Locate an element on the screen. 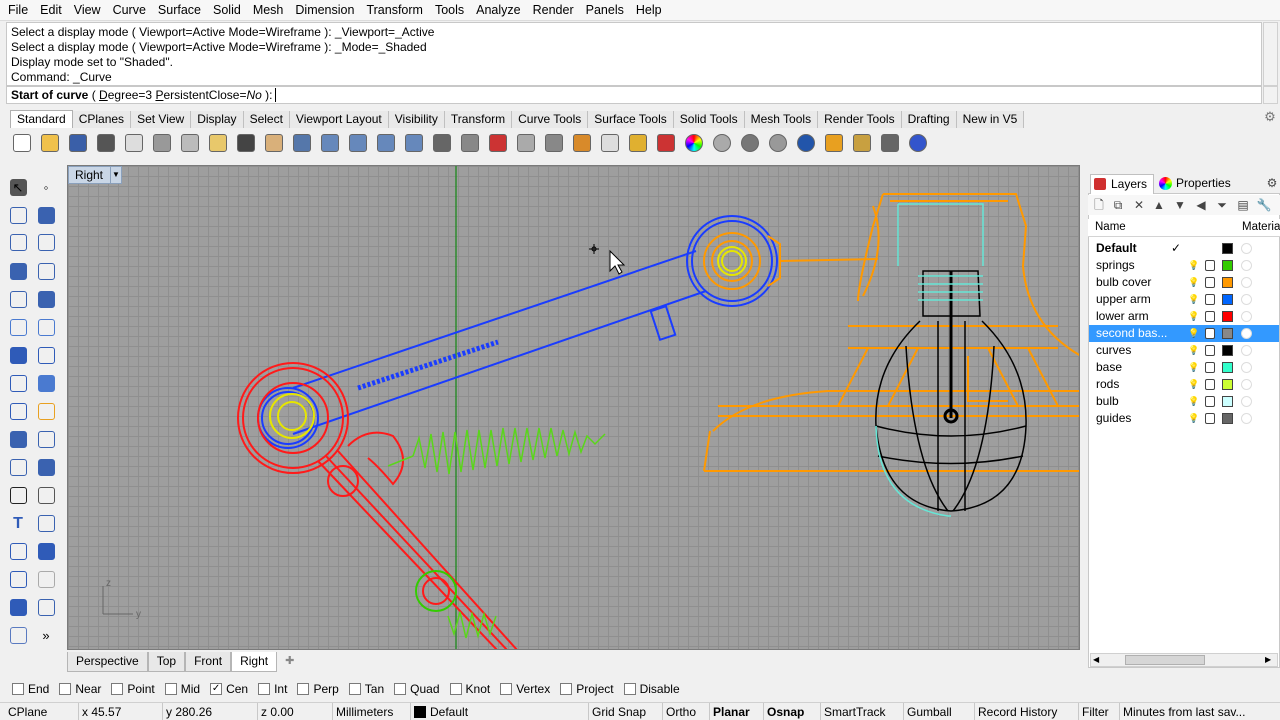 This screenshot has width=1280, height=720. chamfer-icon is located at coordinates (46, 495).